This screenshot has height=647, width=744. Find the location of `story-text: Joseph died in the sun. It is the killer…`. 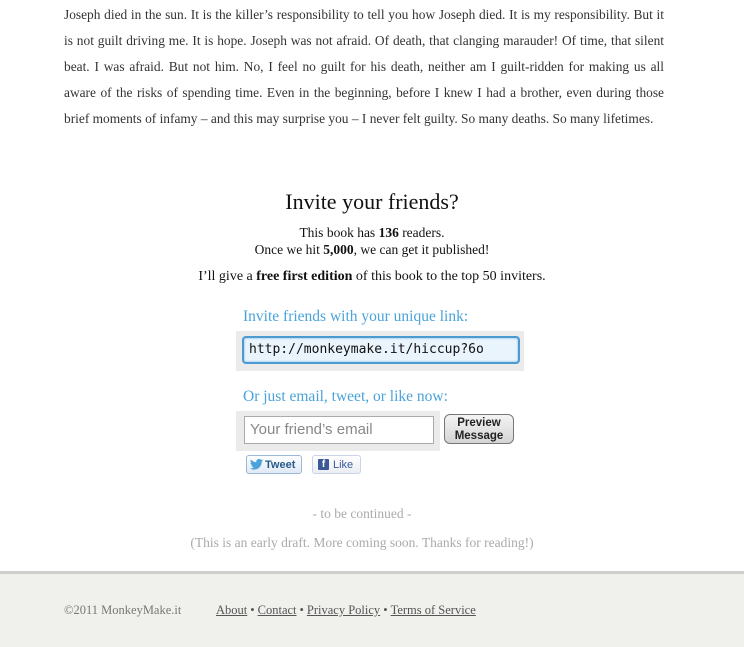

story-text: Joseph died in the sun. It is the killer… is located at coordinates (364, 66).